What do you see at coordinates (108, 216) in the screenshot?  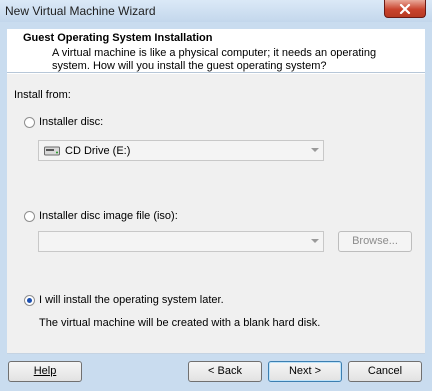 I see `iso-label: Installer disc image file (iso):` at bounding box center [108, 216].